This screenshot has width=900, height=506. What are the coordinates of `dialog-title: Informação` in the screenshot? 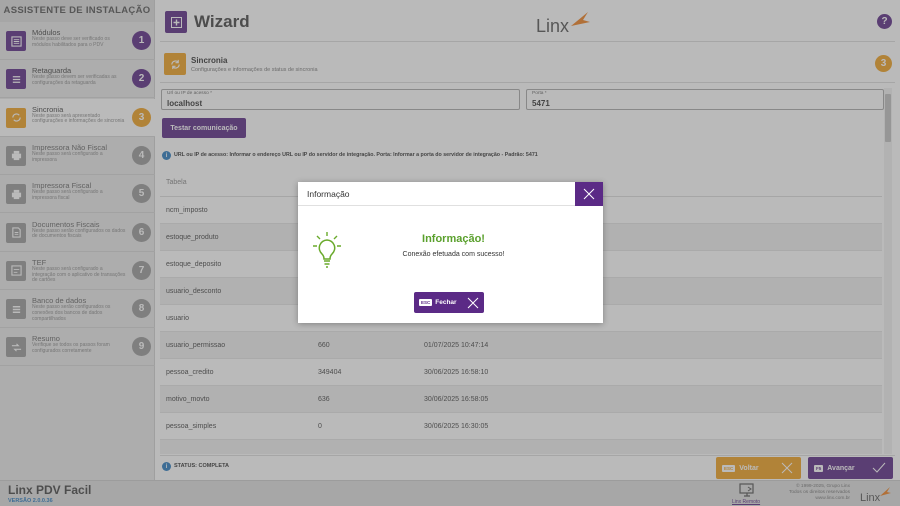 It's located at (328, 194).